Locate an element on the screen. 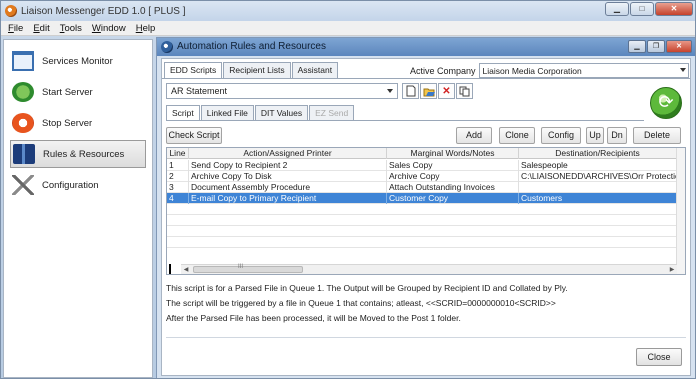 Image resolution: width=696 pixels, height=379 pixels. scroll-right-icon: ▶ is located at coordinates (672, 270).